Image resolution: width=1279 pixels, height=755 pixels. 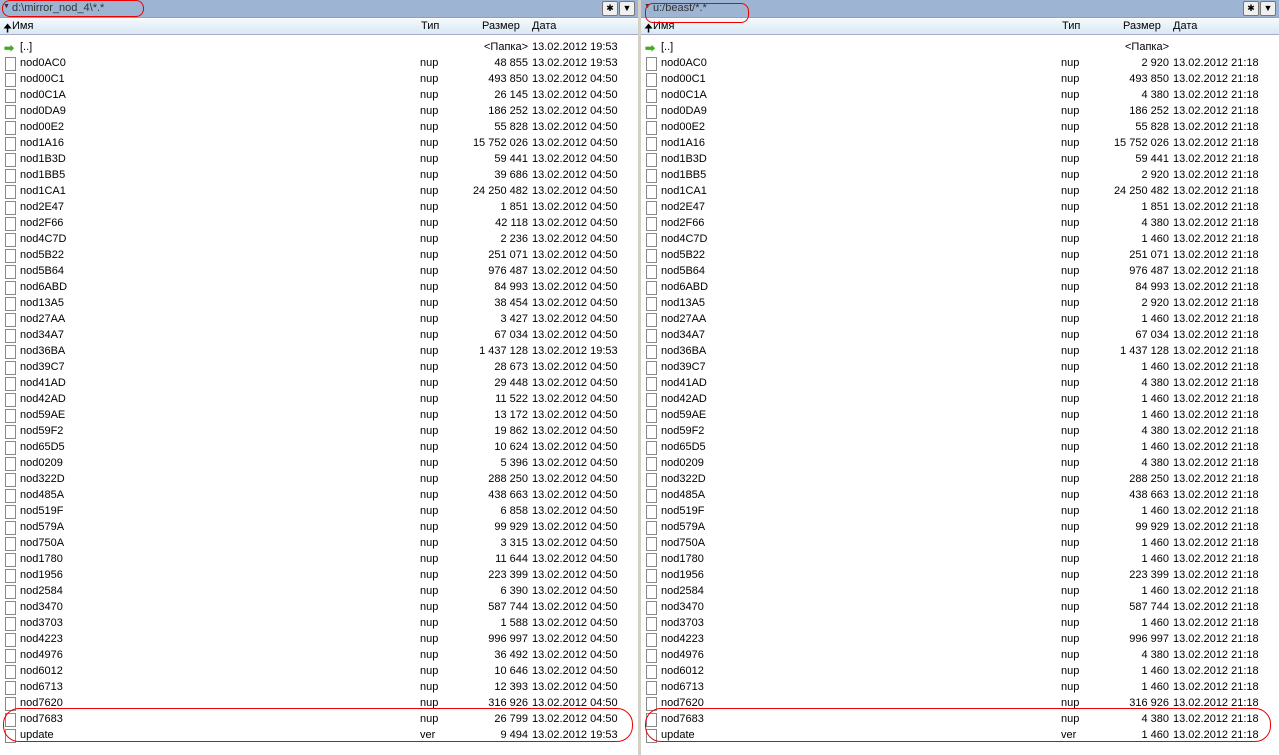 What do you see at coordinates (319, 287) in the screenshot?
I see `file-row: nod6ABD nup 84 993 13.02.2012 04:50` at bounding box center [319, 287].